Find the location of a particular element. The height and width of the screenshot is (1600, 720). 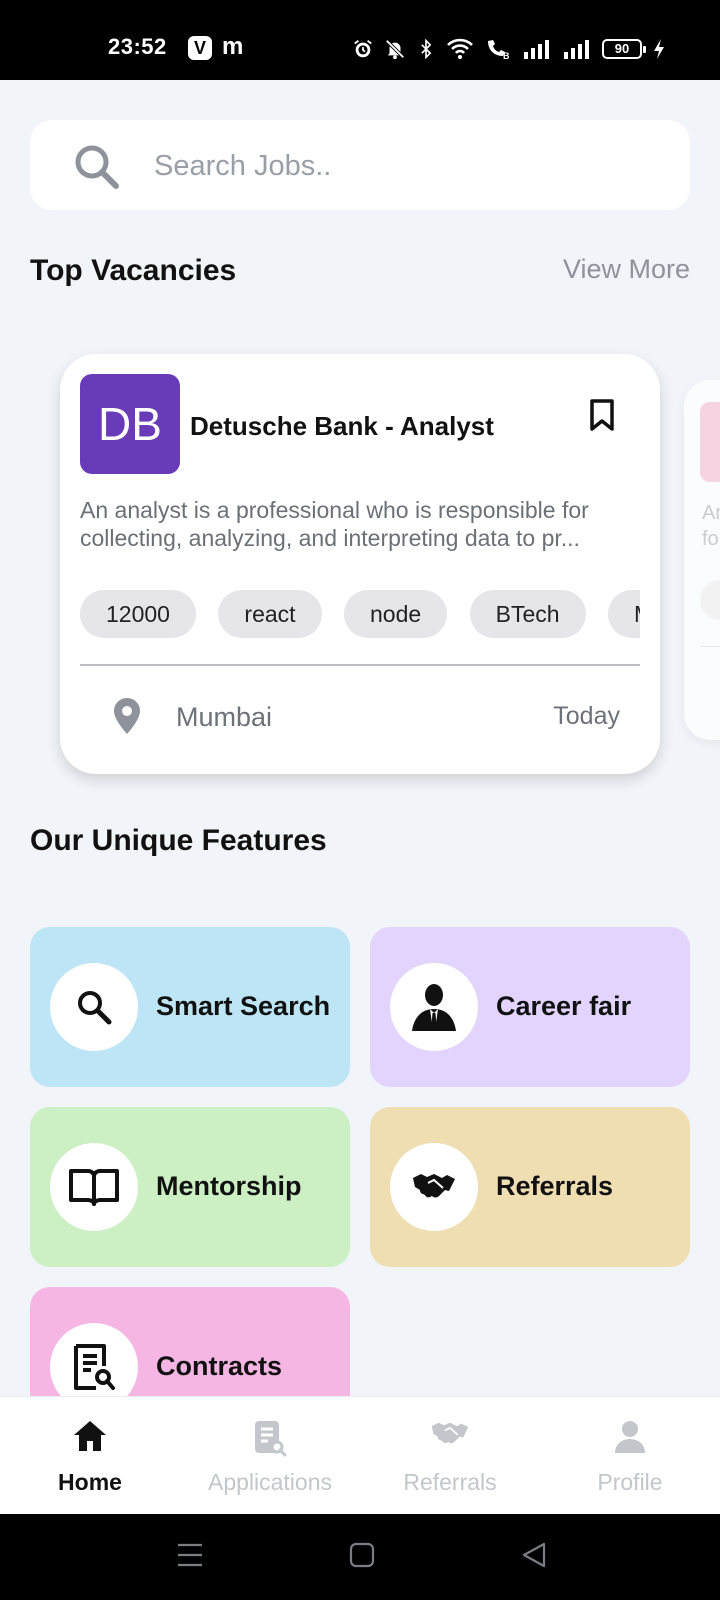

feature-smart-search: Smart Search is located at coordinates (190, 1007).